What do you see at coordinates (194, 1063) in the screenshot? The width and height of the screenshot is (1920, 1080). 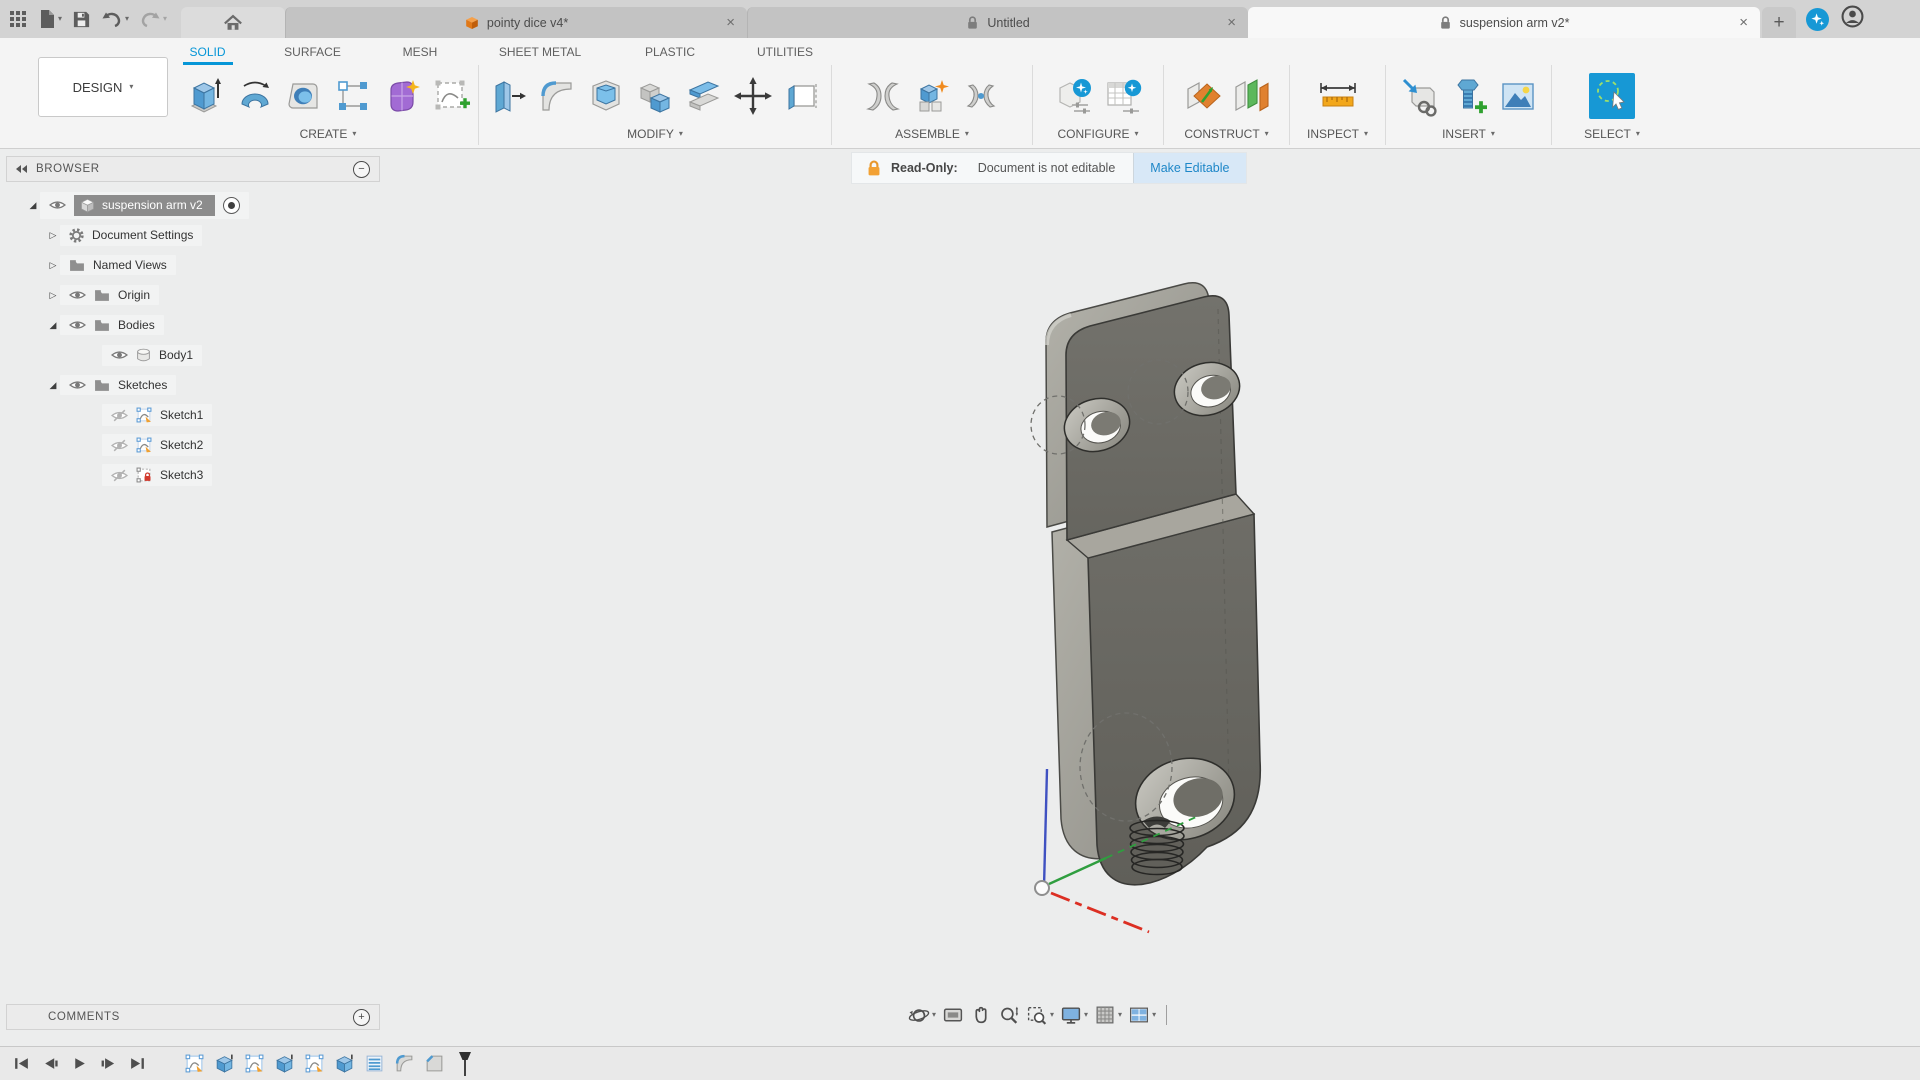 I see `timeline-sketch1-icon` at bounding box center [194, 1063].